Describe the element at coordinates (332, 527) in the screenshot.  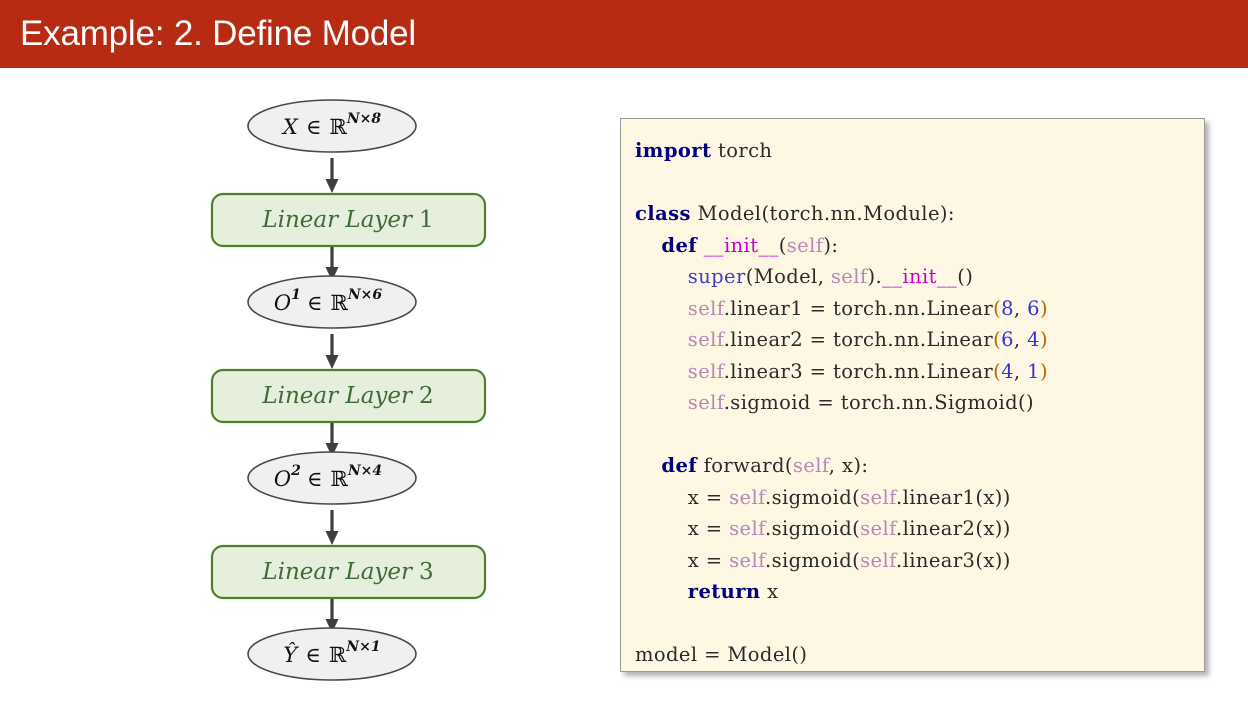
I see `flow-arrow-output2-to-layer3` at that location.